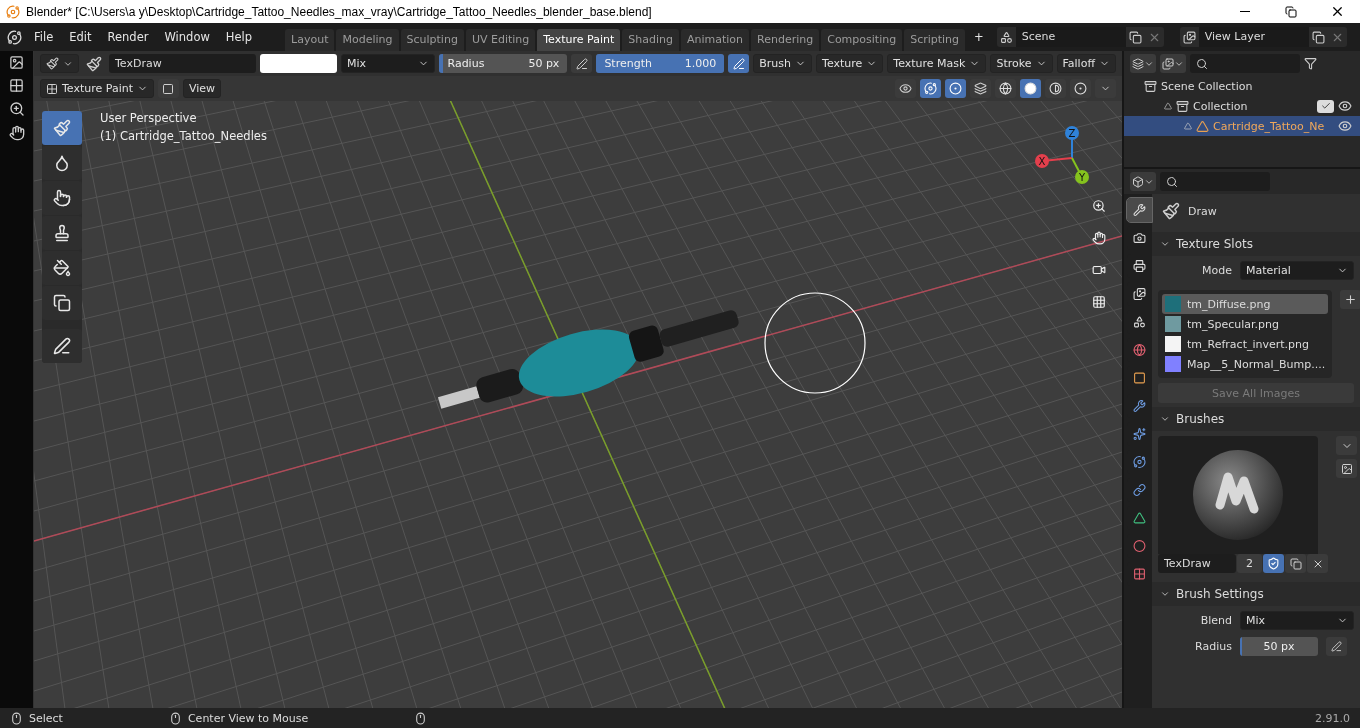 The height and width of the screenshot is (728, 1360). What do you see at coordinates (432, 40) in the screenshot?
I see `workspace-tab: Sculpting` at bounding box center [432, 40].